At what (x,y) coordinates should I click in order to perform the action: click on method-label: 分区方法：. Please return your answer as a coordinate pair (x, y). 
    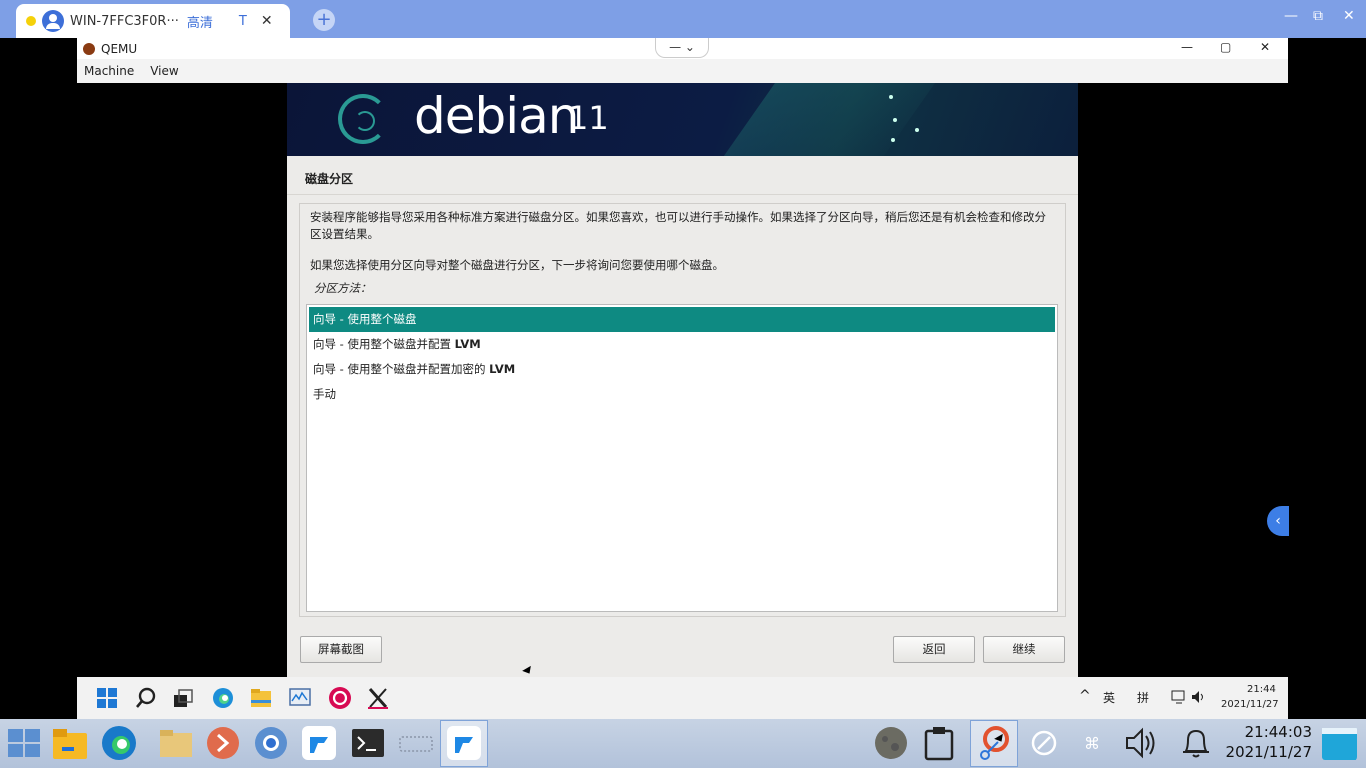
    Looking at the image, I should click on (343, 288).